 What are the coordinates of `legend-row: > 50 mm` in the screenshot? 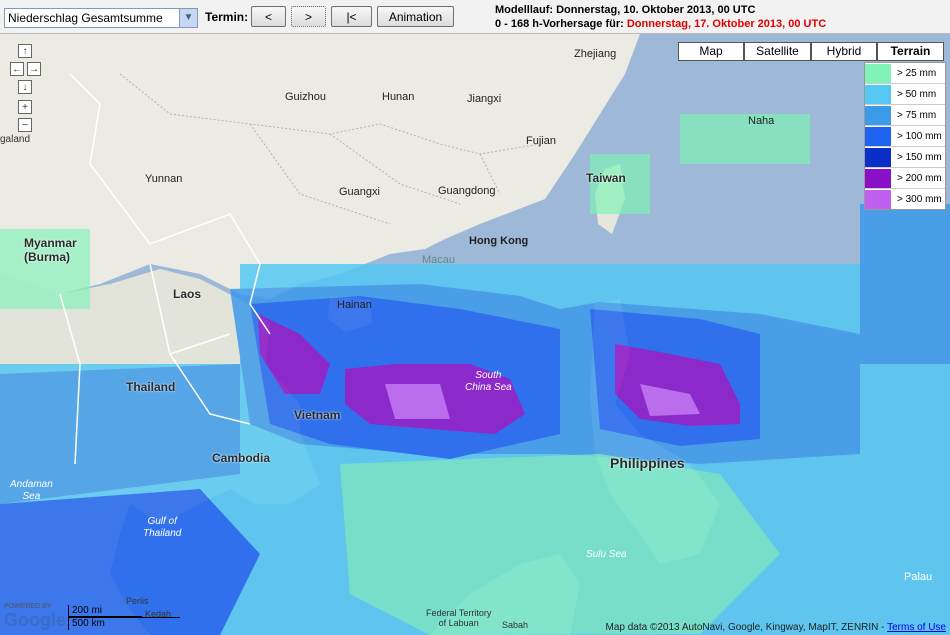 It's located at (905, 94).